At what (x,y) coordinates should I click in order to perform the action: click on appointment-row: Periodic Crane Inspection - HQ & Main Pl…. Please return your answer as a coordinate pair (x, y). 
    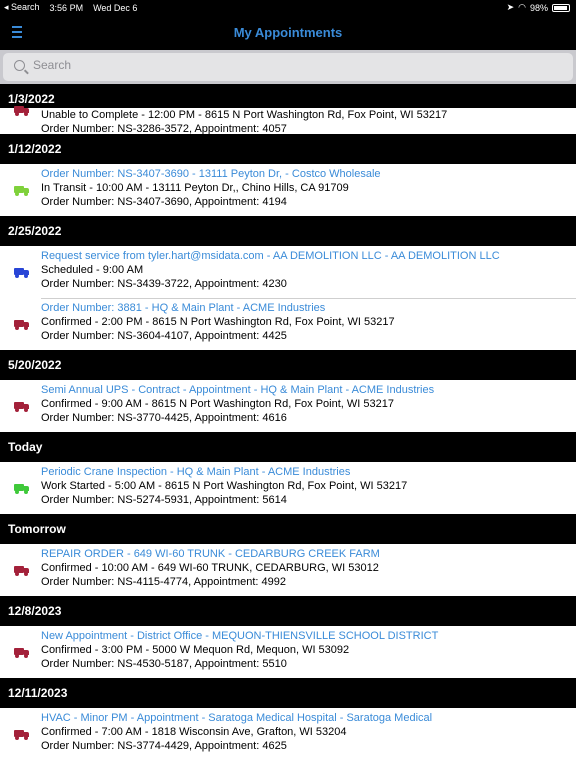
    Looking at the image, I should click on (288, 488).